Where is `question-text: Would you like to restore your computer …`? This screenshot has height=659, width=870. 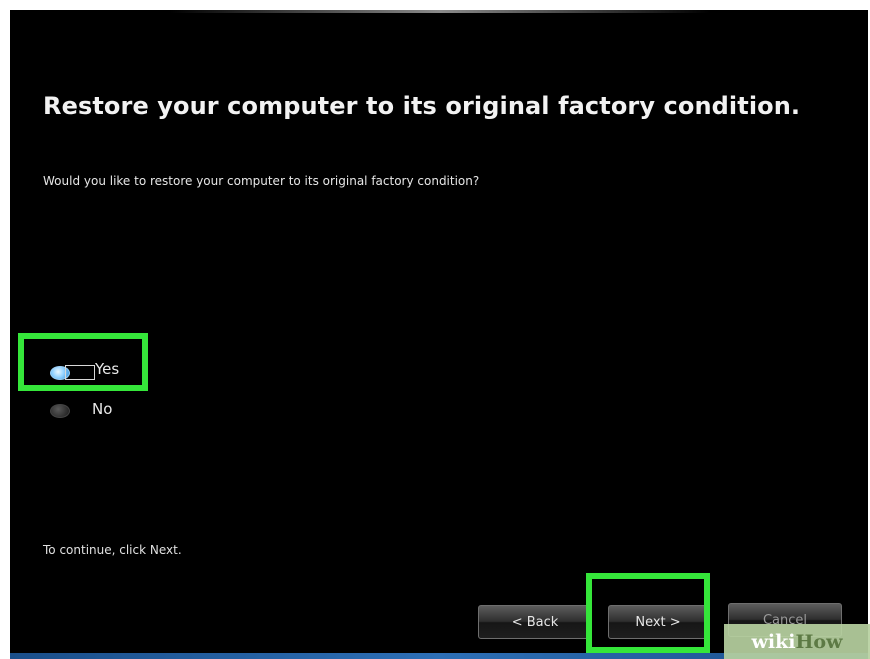
question-text: Would you like to restore your computer … is located at coordinates (261, 181).